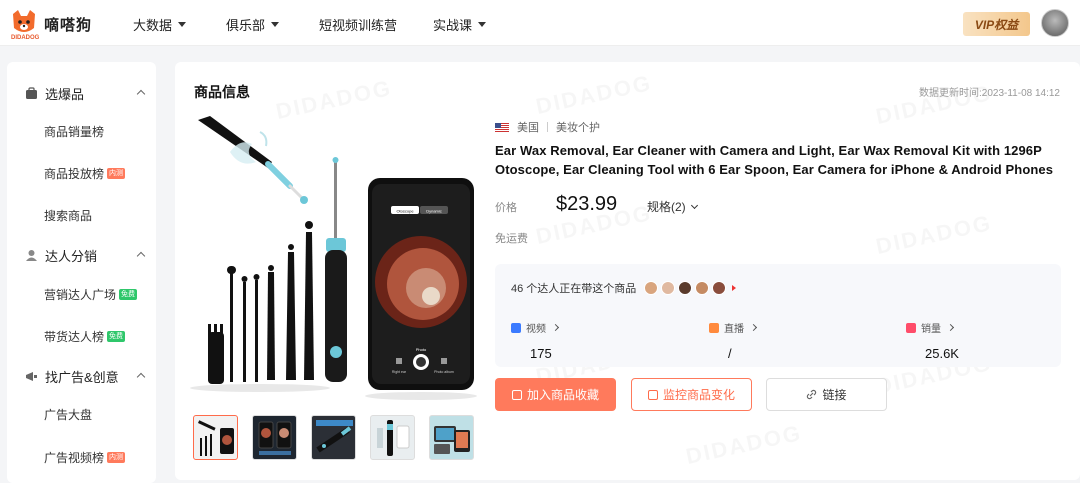 This screenshot has width=1080, height=483. What do you see at coordinates (182, 24) in the screenshot?
I see `caret-down-icon` at bounding box center [182, 24].